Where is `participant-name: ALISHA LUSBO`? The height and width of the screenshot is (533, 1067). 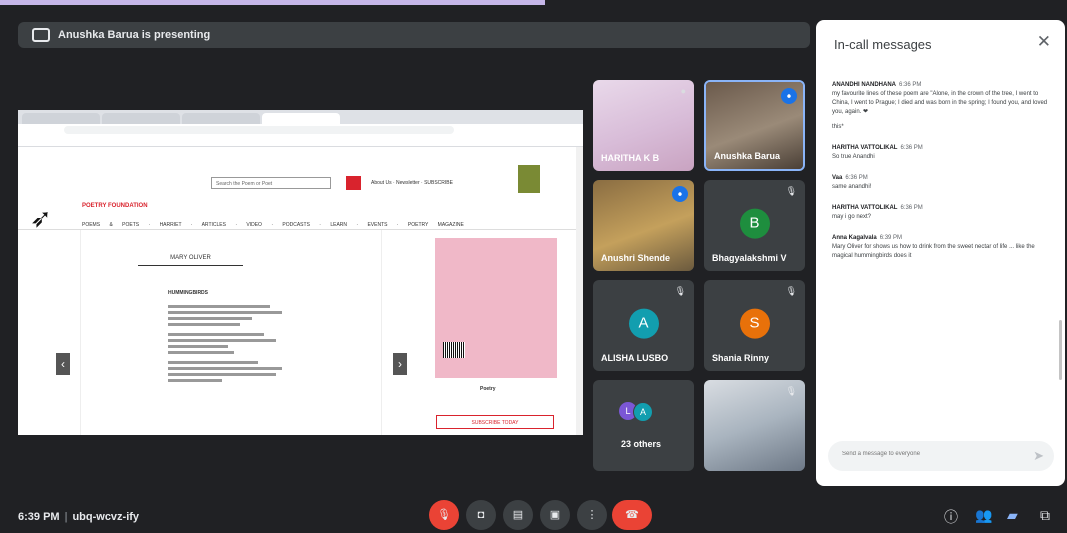 participant-name: ALISHA LUSBO is located at coordinates (635, 358).